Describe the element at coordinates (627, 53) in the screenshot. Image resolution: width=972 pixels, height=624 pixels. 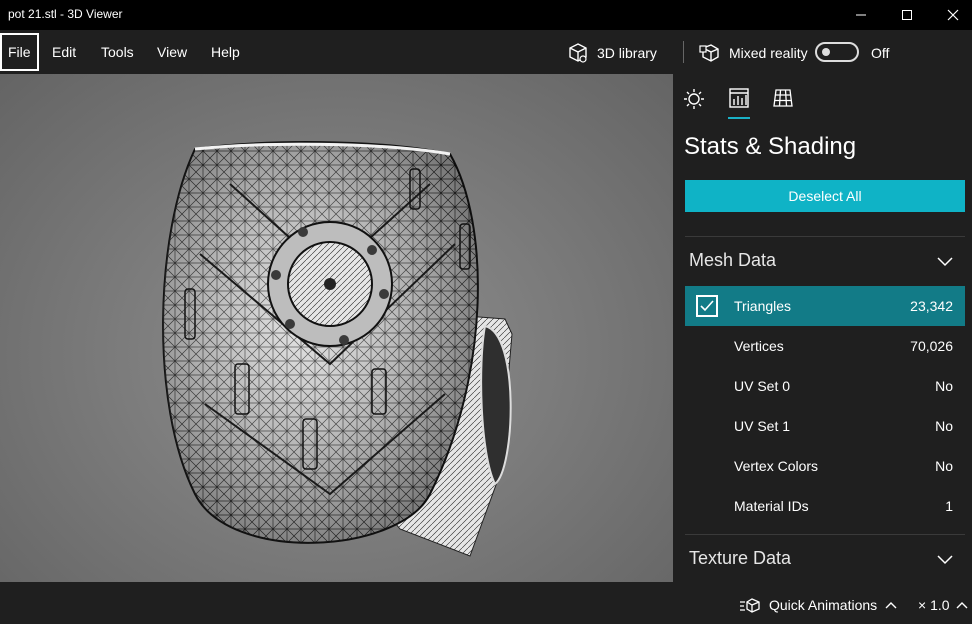
I see `3d-library-label: 3D library` at that location.